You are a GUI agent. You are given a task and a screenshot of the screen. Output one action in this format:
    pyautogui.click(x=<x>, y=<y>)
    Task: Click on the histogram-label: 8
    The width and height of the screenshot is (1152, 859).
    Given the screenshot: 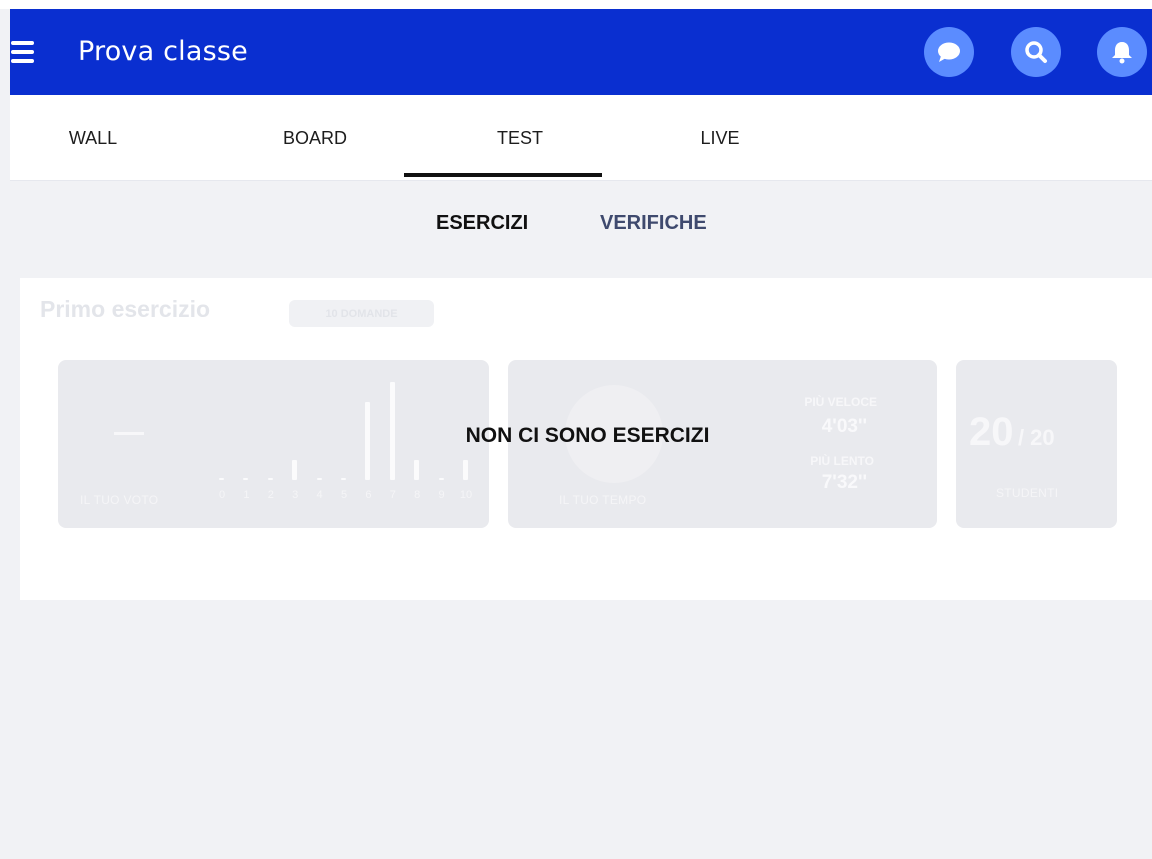 What is the action you would take?
    pyautogui.click(x=417, y=495)
    